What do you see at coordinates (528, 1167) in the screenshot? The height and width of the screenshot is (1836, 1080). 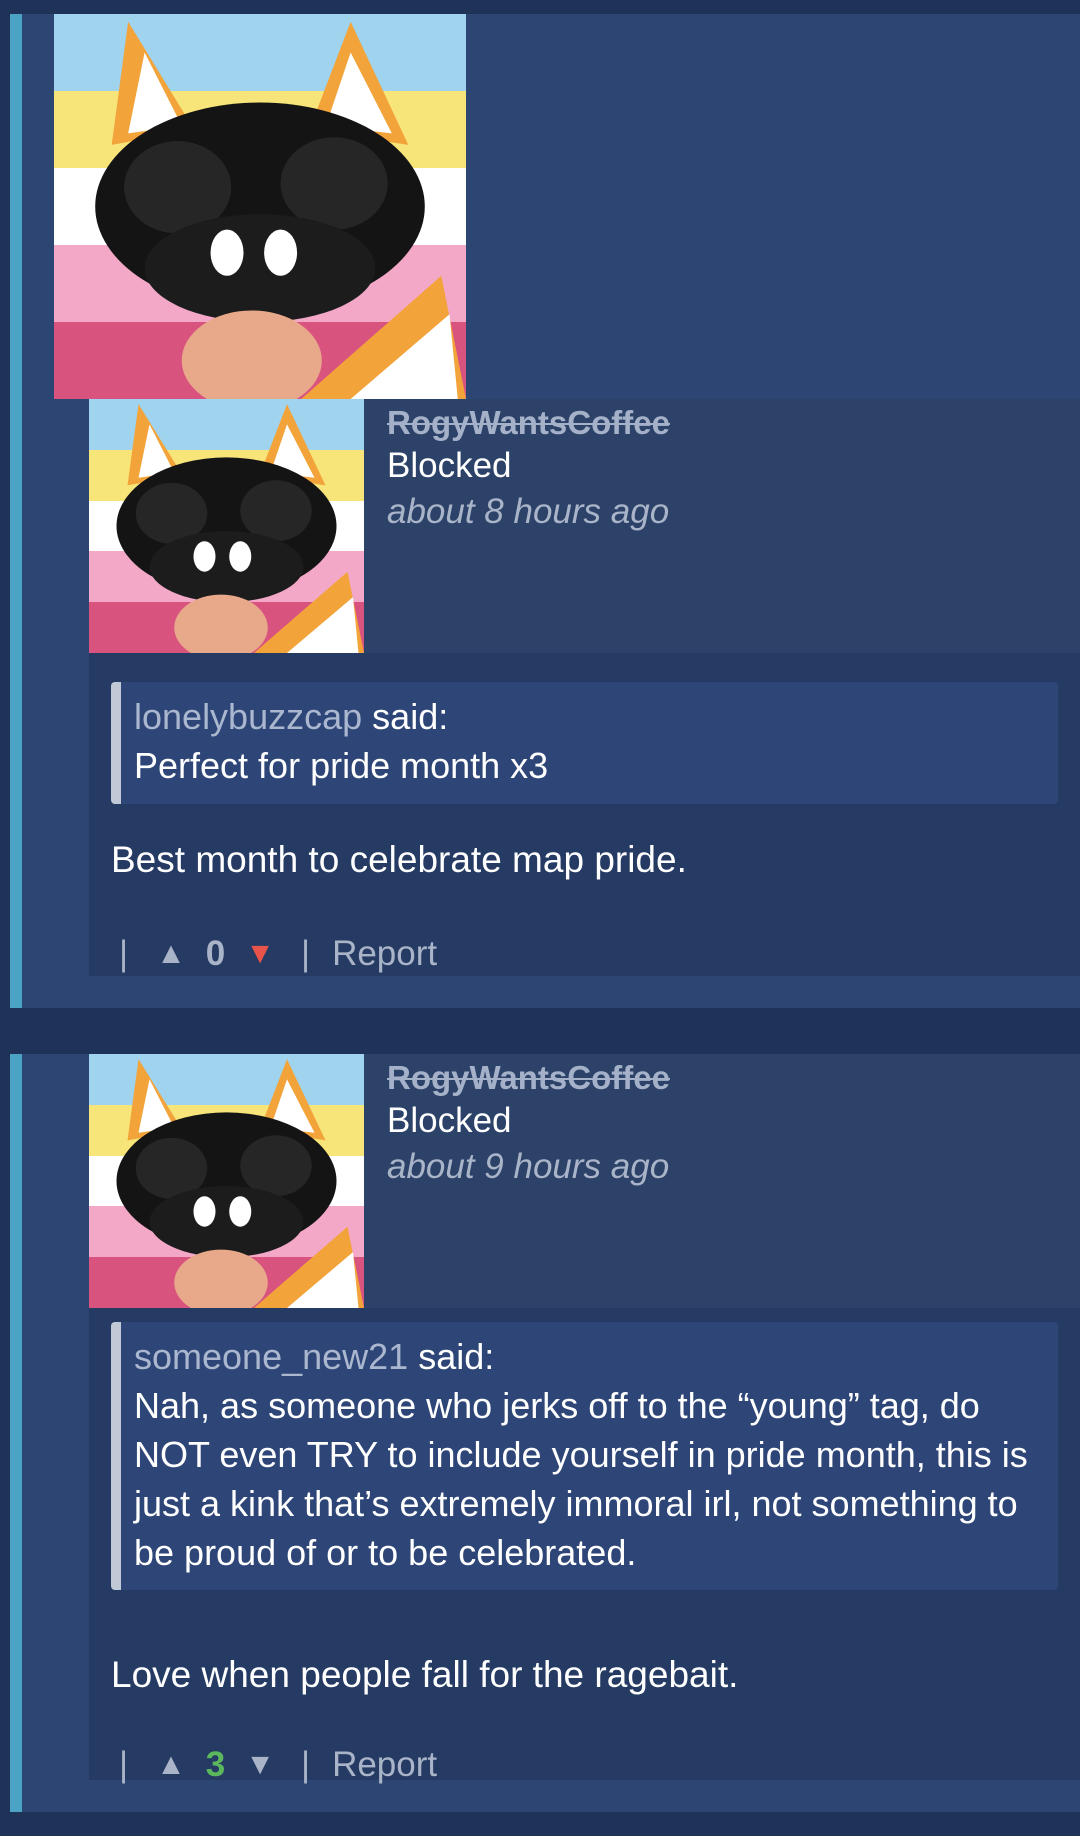 I see `timestamp: about 9 hours ago` at bounding box center [528, 1167].